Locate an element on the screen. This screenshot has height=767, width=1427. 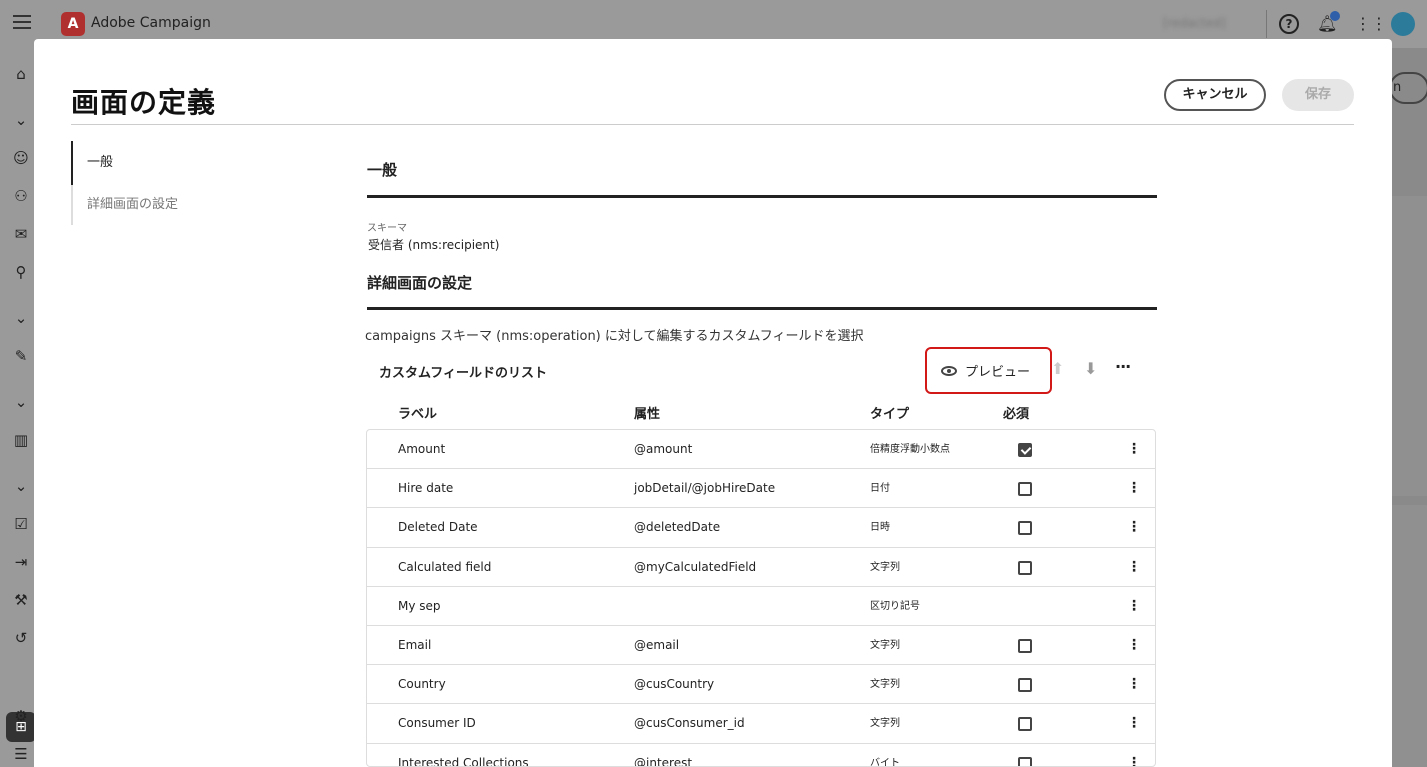
row-label: Amount is located at coordinates (422, 449).